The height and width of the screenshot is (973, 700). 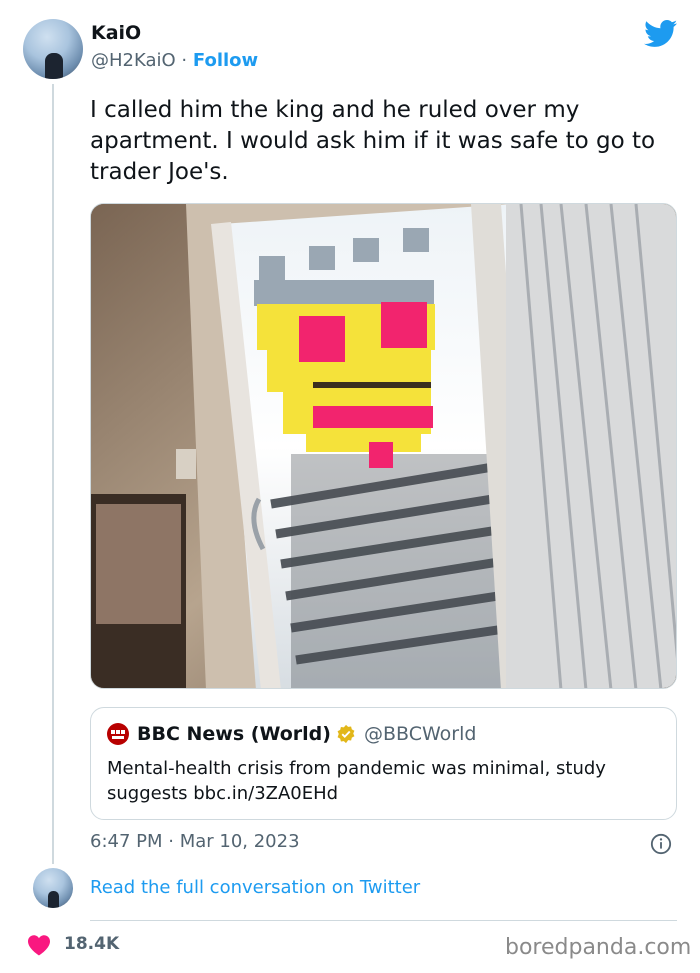 I want to click on quoted-tweet-header: BBC News (World) @BBCWorld, so click(x=291, y=734).